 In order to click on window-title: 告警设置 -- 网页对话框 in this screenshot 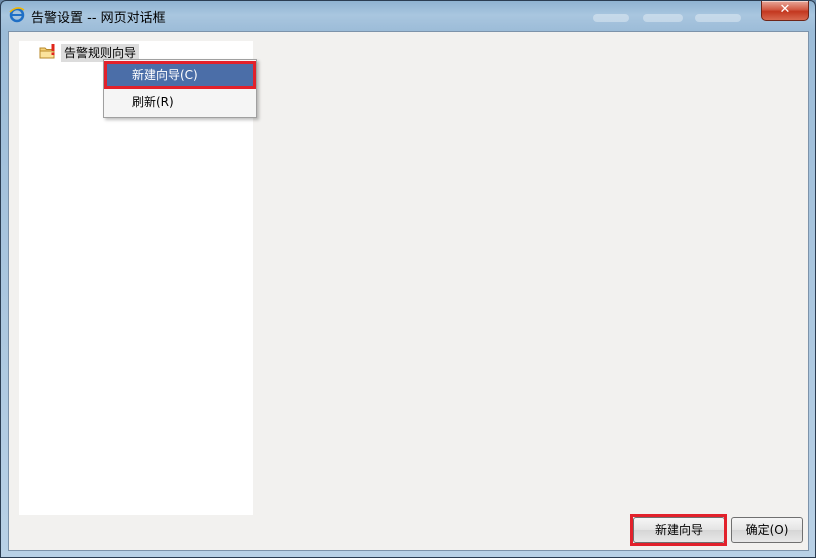, I will do `click(98, 18)`.